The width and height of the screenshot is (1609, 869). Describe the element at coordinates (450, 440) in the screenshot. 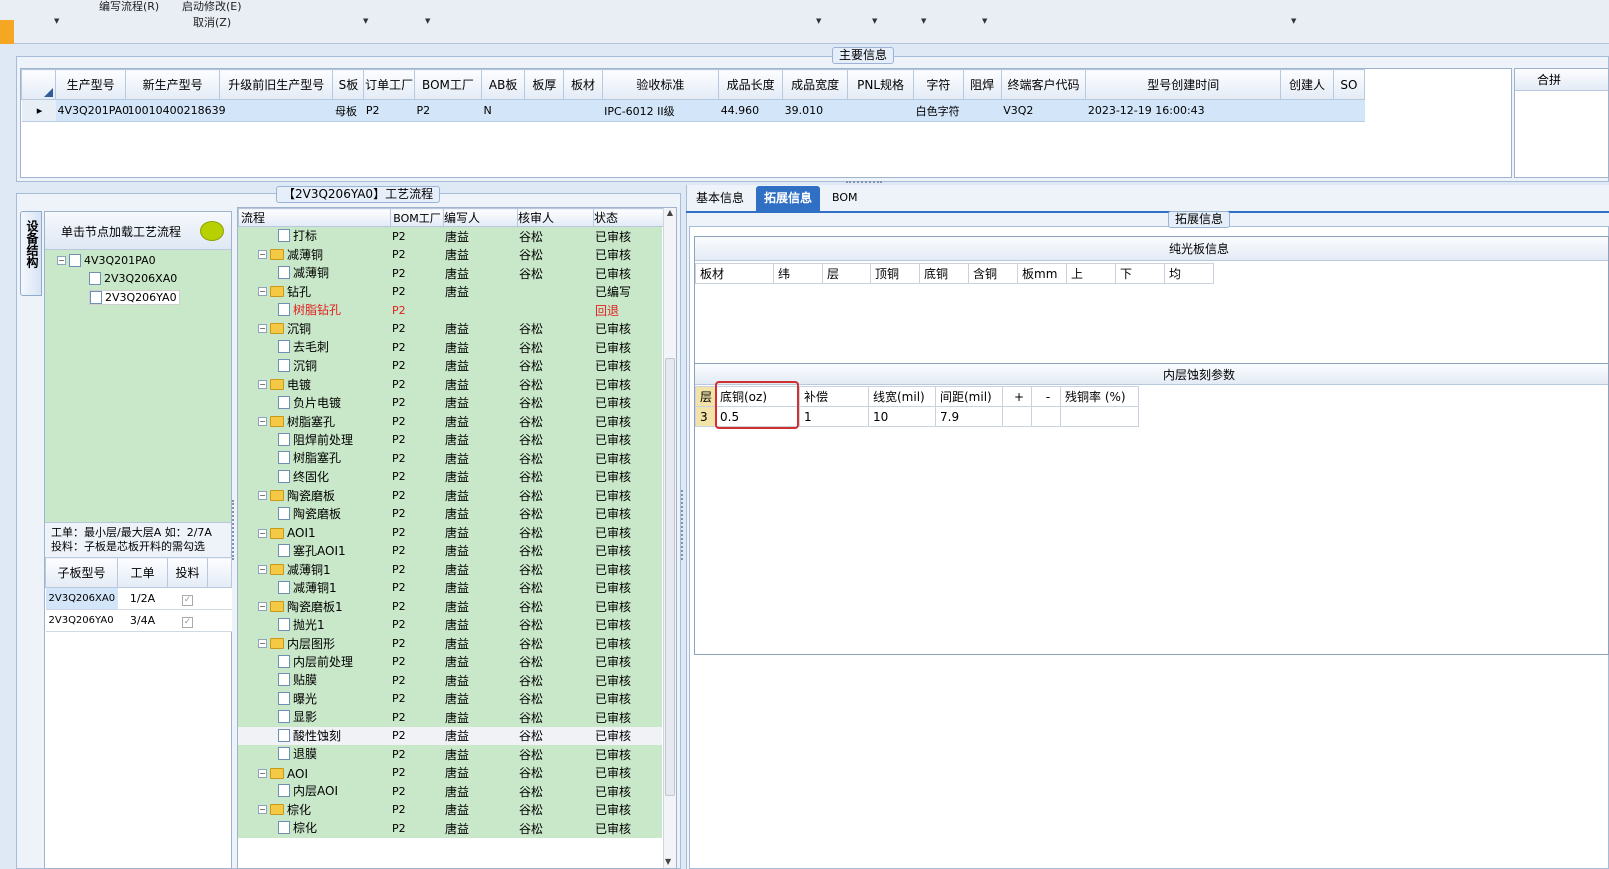

I see `flow-row: 阻焊前处理 P2 唐益 谷松 已审核` at that location.